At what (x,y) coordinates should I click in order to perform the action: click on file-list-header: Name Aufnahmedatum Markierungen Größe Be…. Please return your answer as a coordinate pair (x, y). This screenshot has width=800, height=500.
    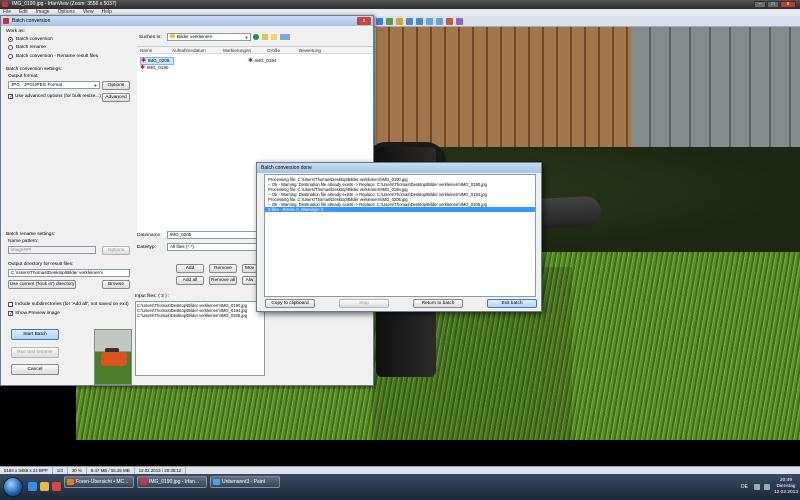
    Looking at the image, I should click on (255, 50).